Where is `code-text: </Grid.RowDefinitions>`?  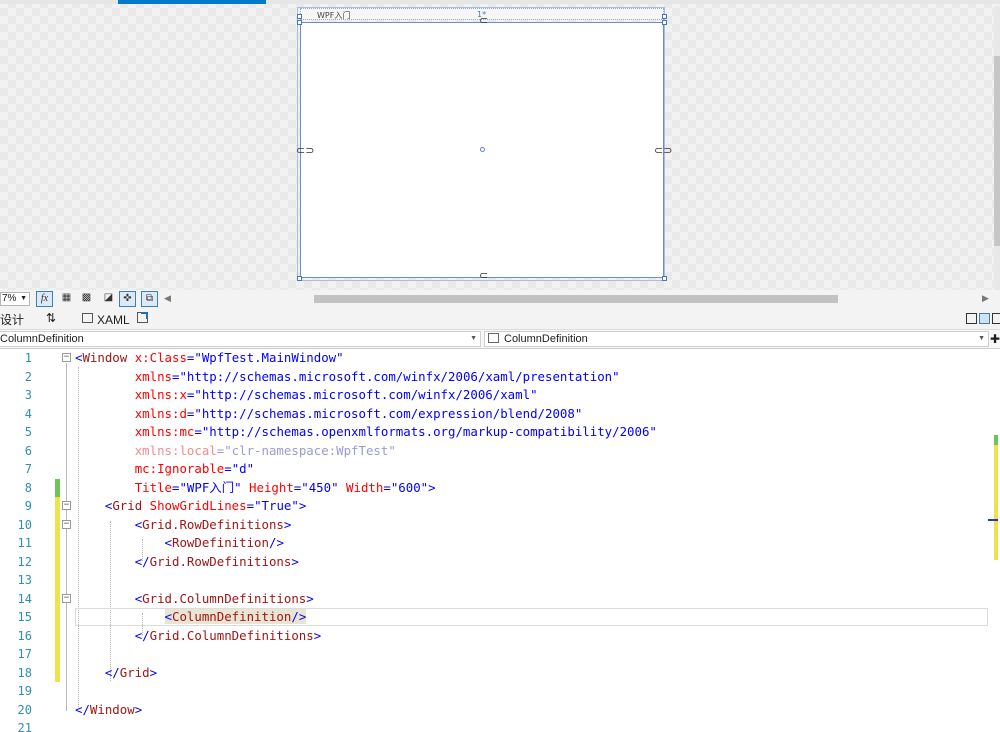
code-text: </Grid.RowDefinitions> is located at coordinates (187, 562).